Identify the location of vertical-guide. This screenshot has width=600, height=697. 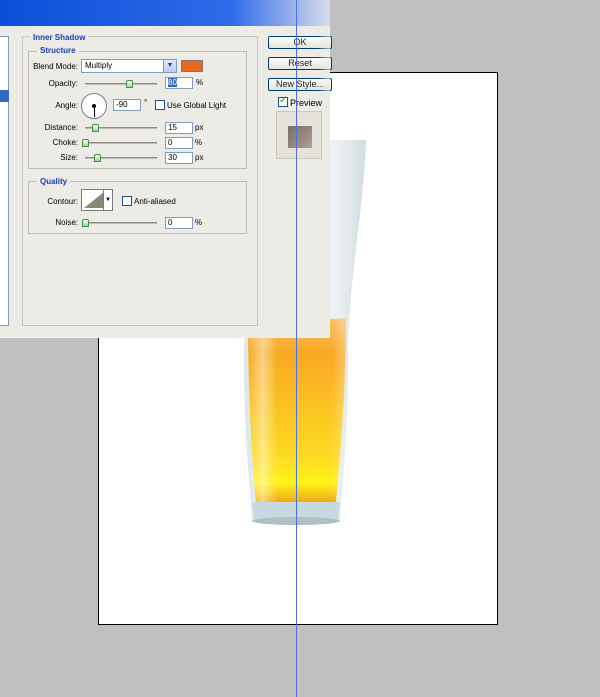
(296, 348).